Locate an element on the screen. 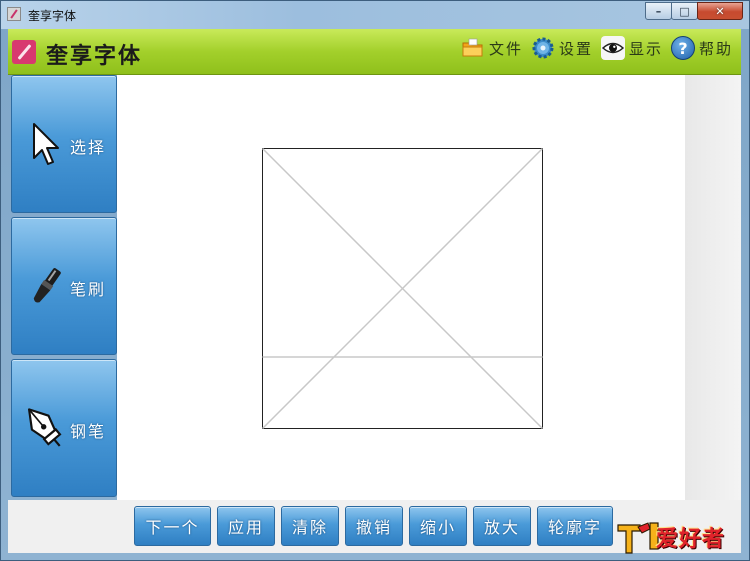 The image size is (750, 561). menu-file: 文件 is located at coordinates (492, 48).